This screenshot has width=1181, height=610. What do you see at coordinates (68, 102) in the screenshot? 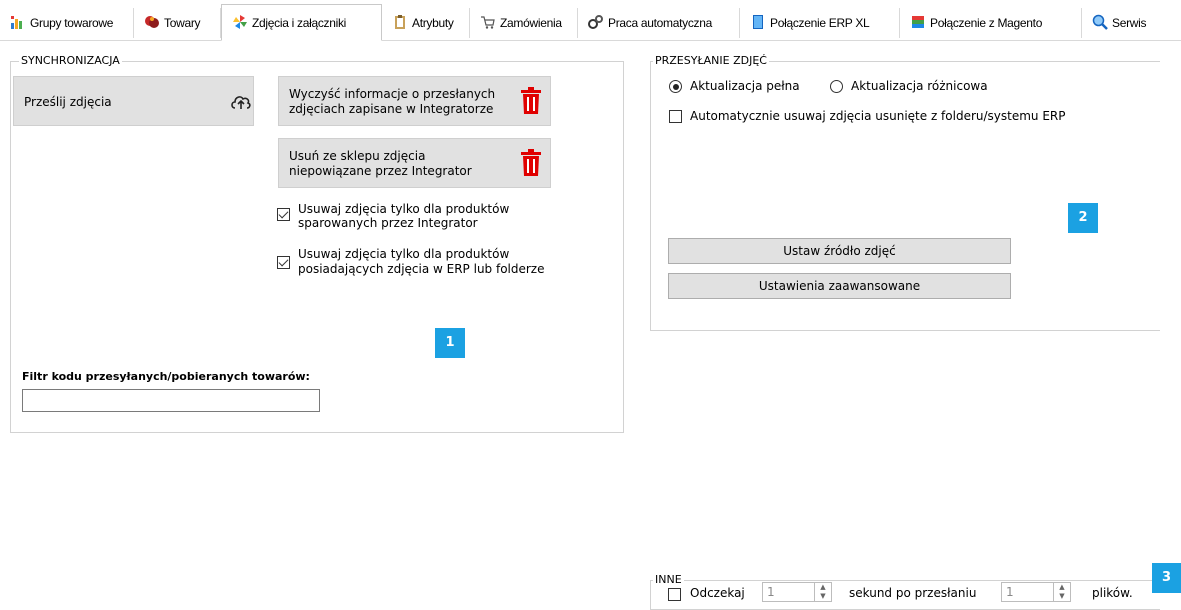
I see `upload-photos-label: Prześlij zdjęcia` at bounding box center [68, 102].